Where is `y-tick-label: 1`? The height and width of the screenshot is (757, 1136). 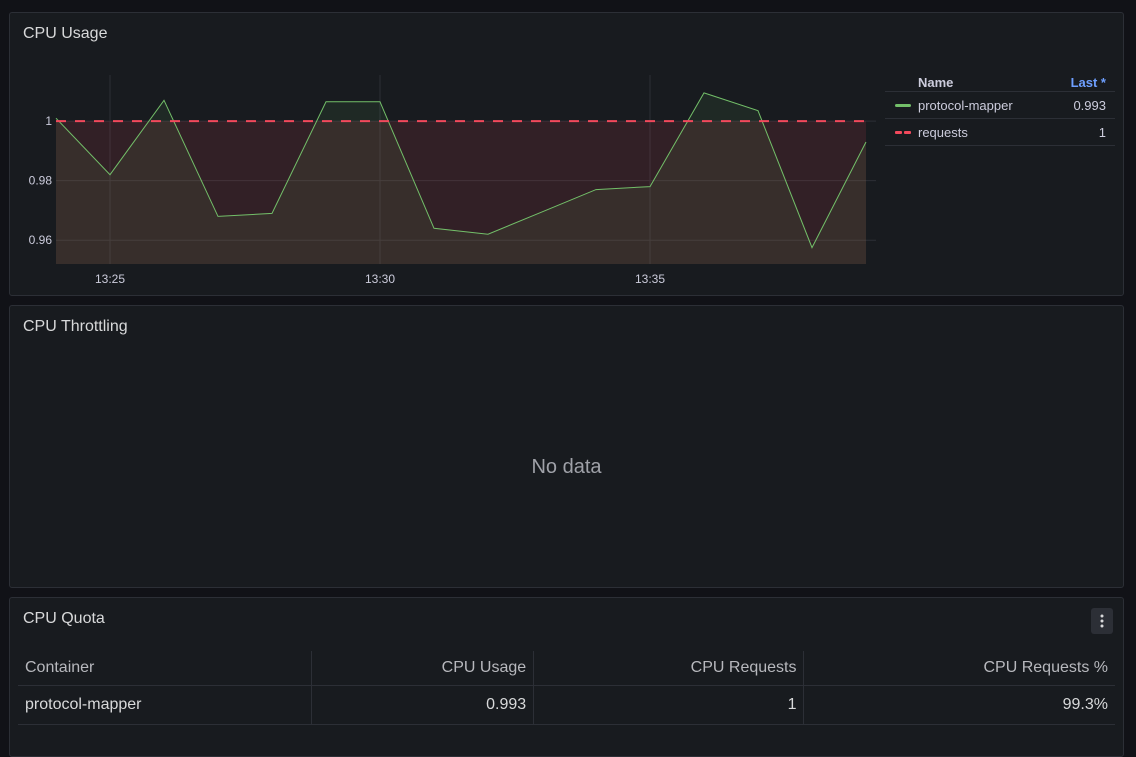
y-tick-label: 1 is located at coordinates (48, 121).